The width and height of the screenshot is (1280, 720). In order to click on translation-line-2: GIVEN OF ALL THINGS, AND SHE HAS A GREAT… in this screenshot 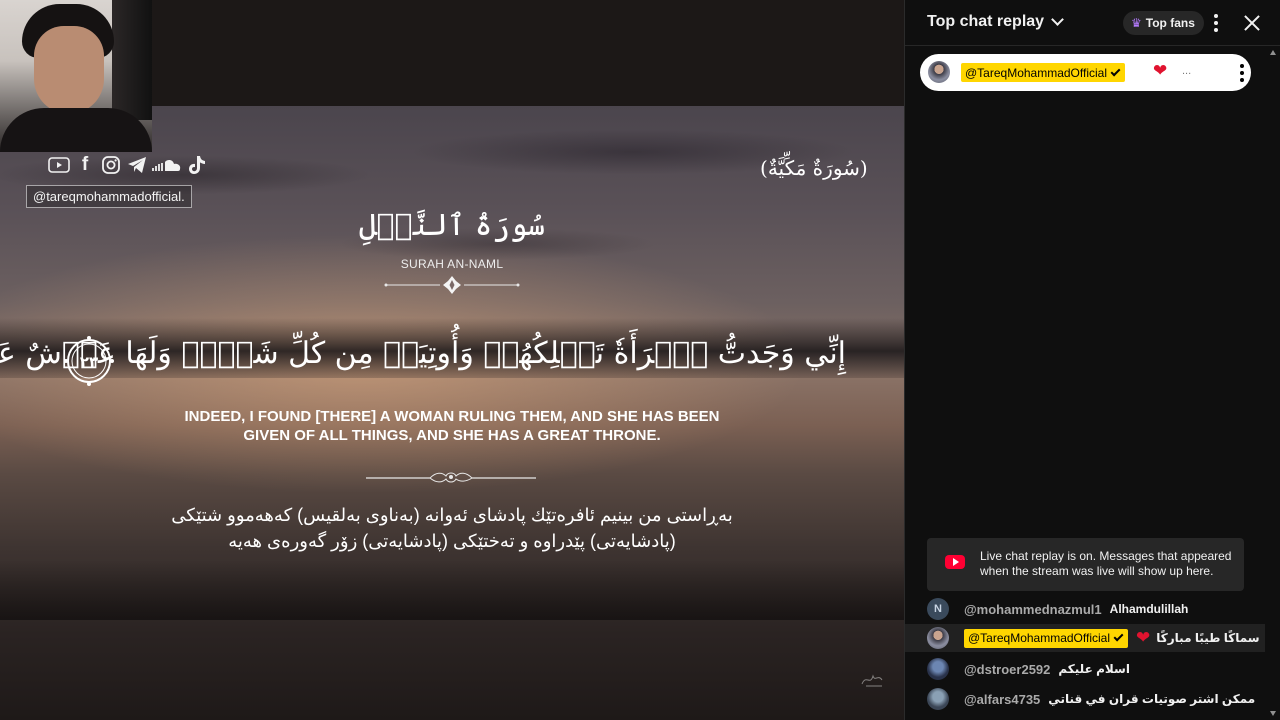, I will do `click(452, 435)`.